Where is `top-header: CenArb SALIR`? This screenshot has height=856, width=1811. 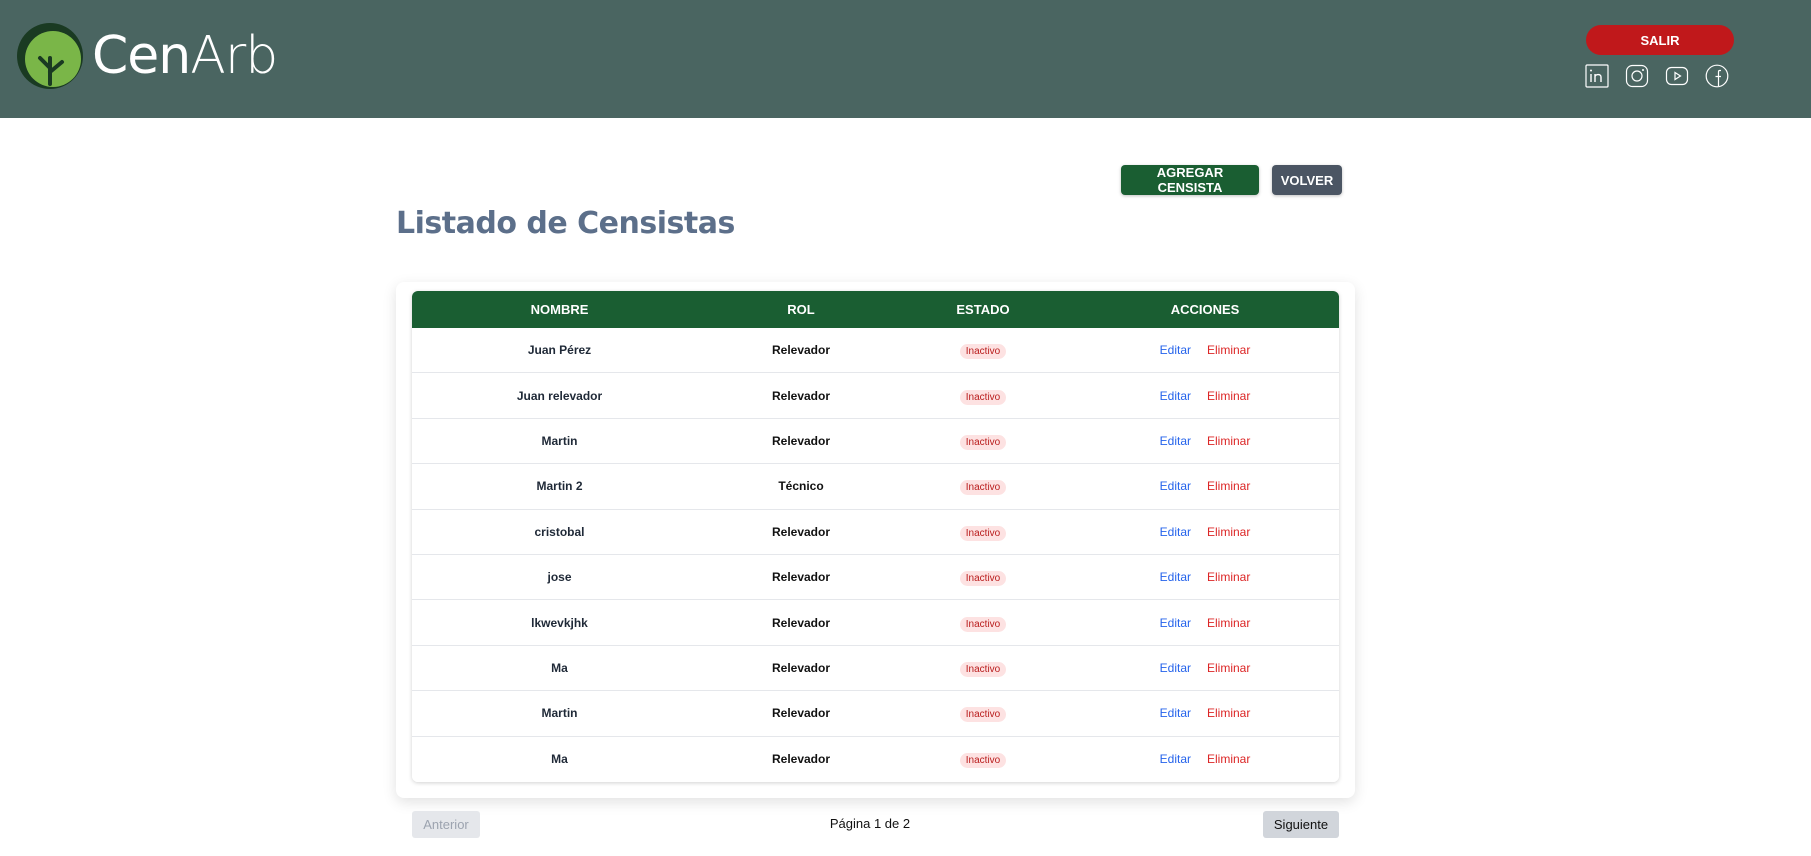
top-header: CenArb SALIR is located at coordinates (905, 59).